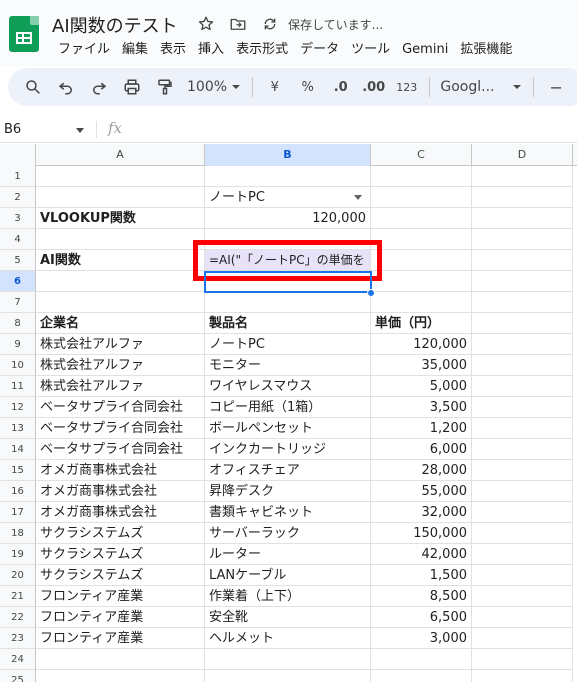 The image size is (577, 682). I want to click on row-header: 17, so click(18, 512).